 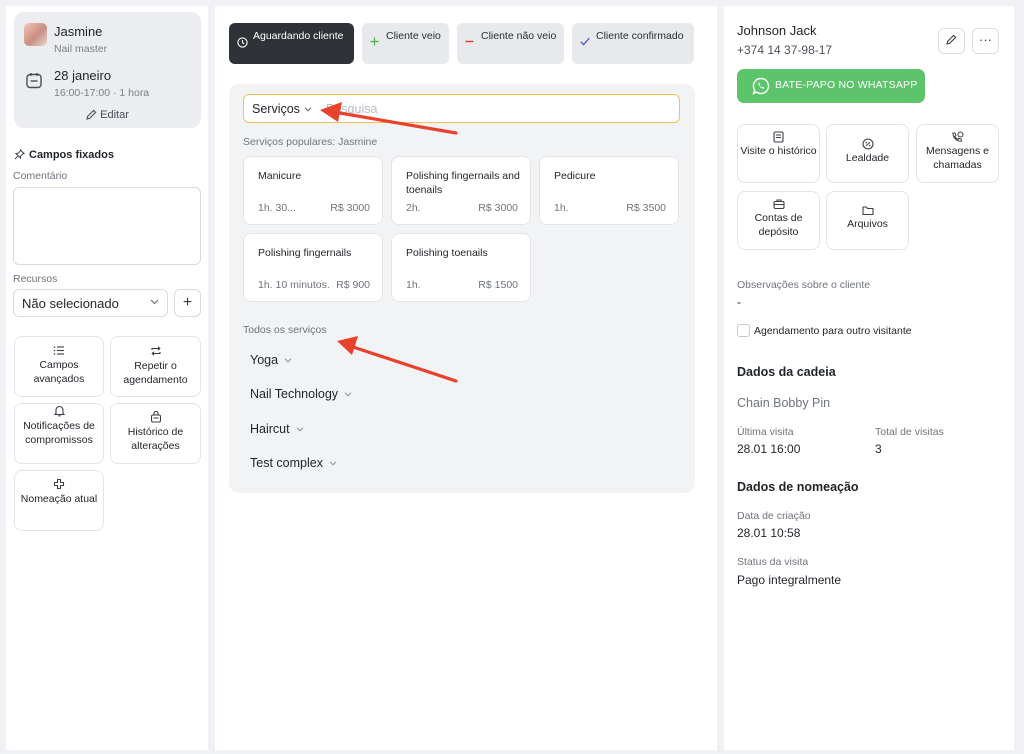 I want to click on service-card: Pedicure 1h. R$ 3500, so click(x=609, y=190).